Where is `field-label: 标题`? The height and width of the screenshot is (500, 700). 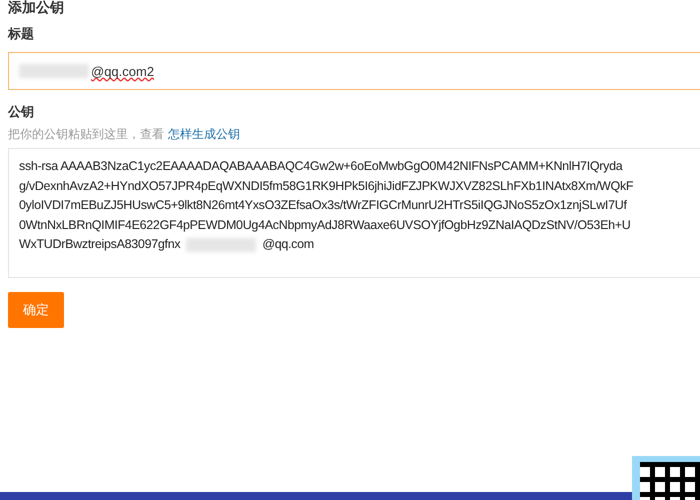 field-label: 标题 is located at coordinates (21, 35).